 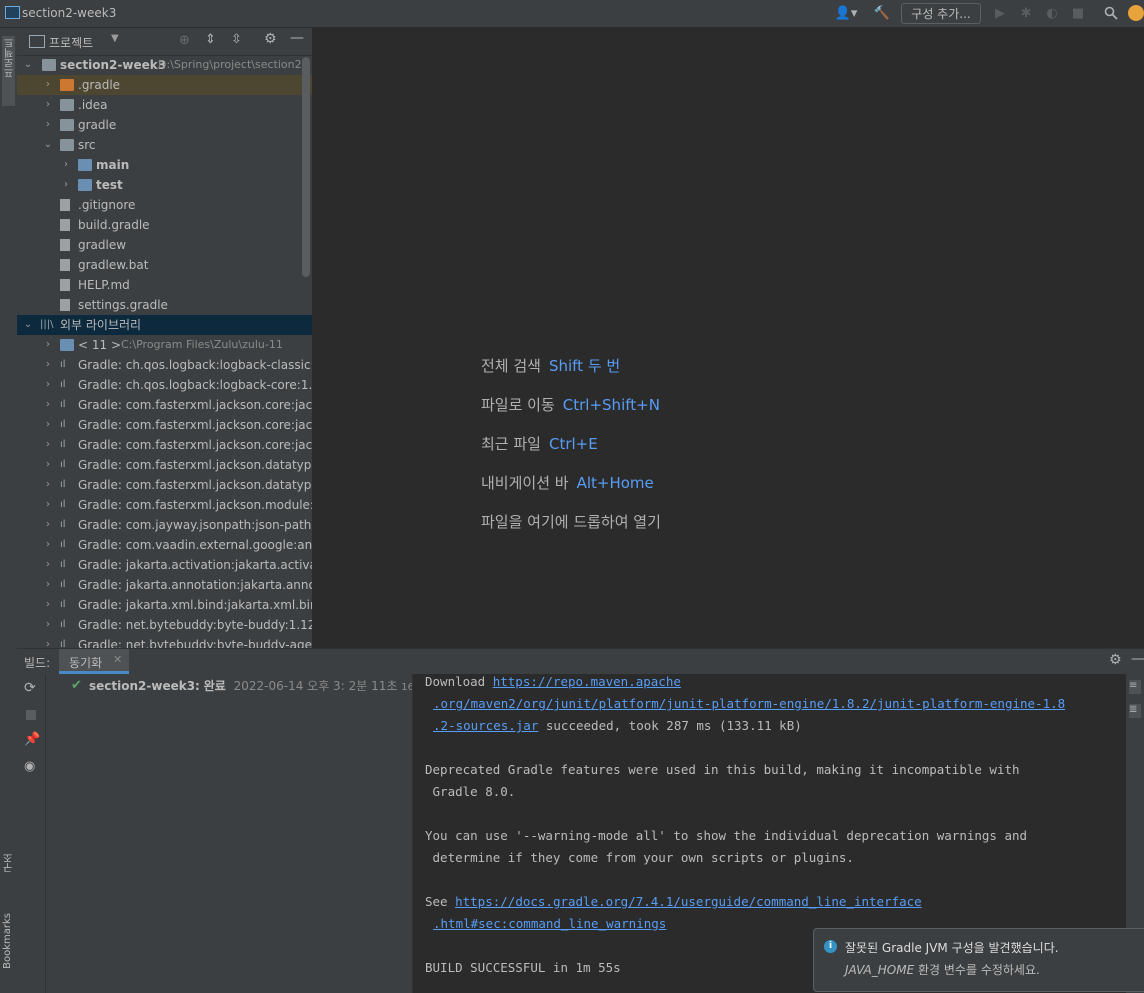 I want to click on tree-item: settings.gradle, so click(x=164, y=305).